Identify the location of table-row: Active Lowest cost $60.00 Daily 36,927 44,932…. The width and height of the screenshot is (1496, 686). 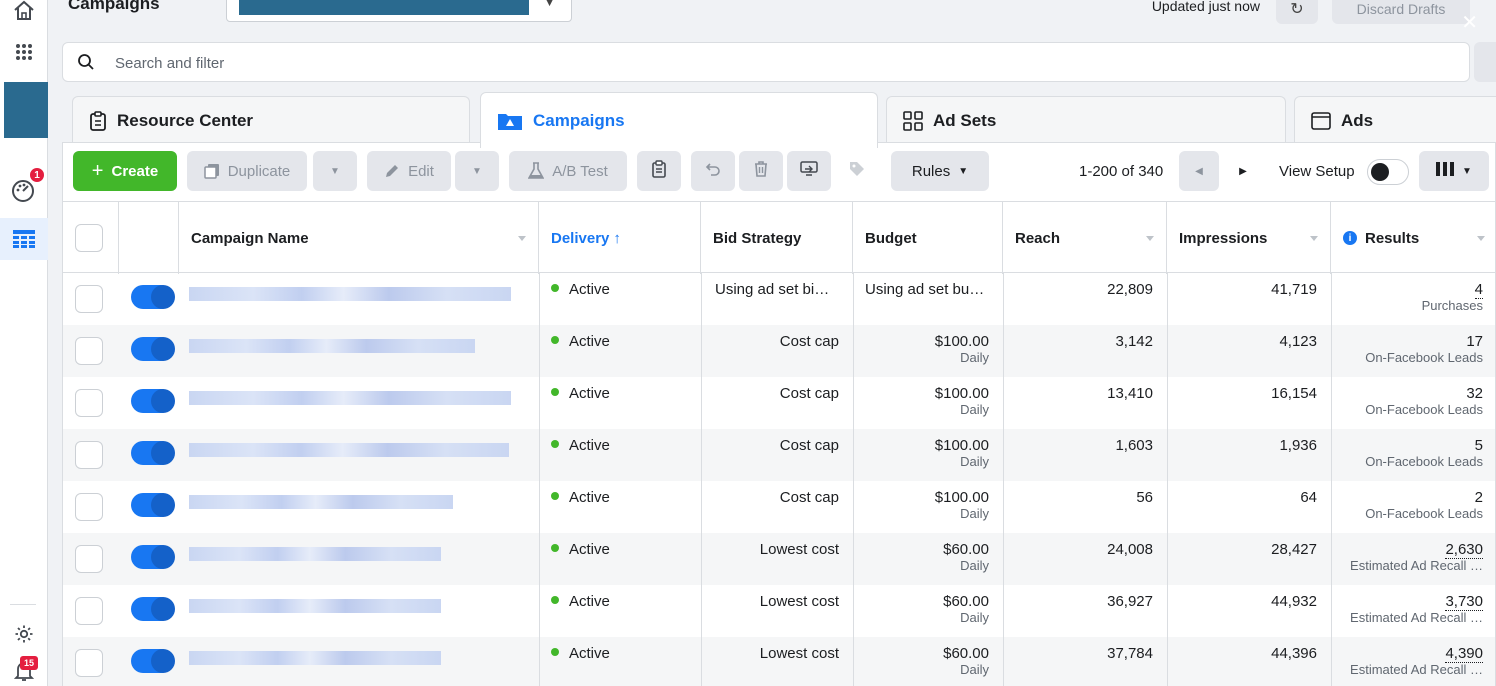
(779, 611).